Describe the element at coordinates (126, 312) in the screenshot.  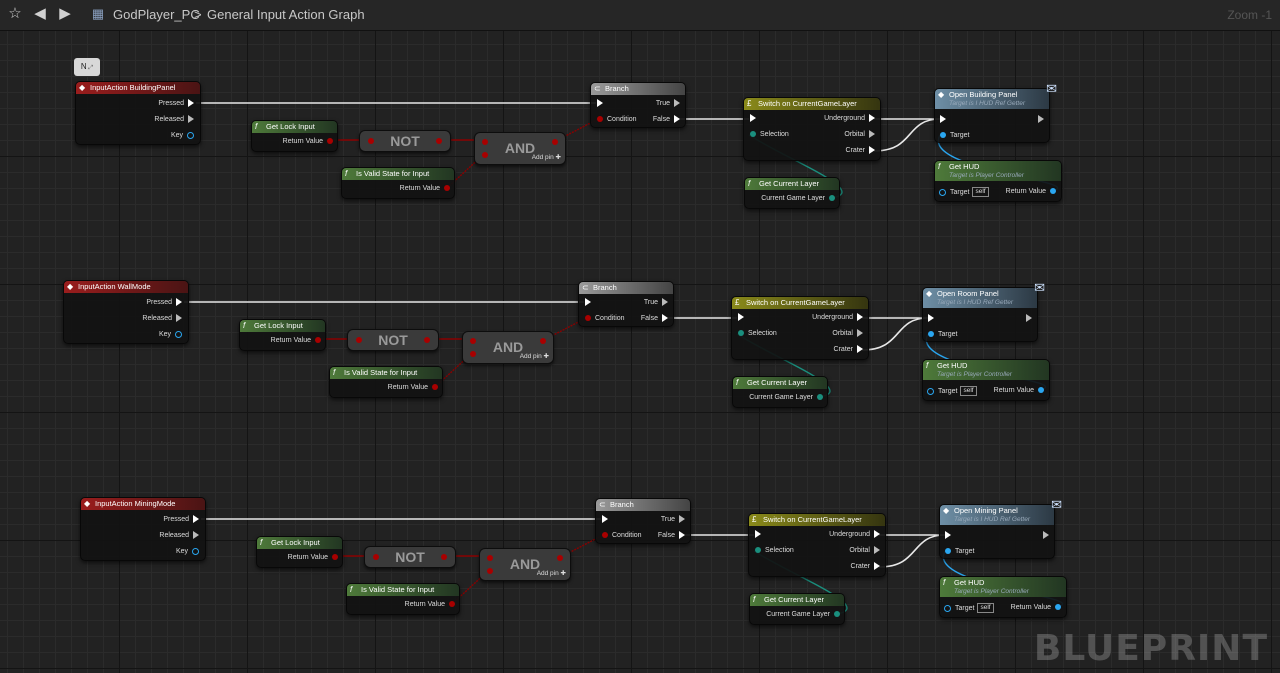
I see `input-action-event-node: ◆ InputAction WallMode Pressed Released Key` at that location.